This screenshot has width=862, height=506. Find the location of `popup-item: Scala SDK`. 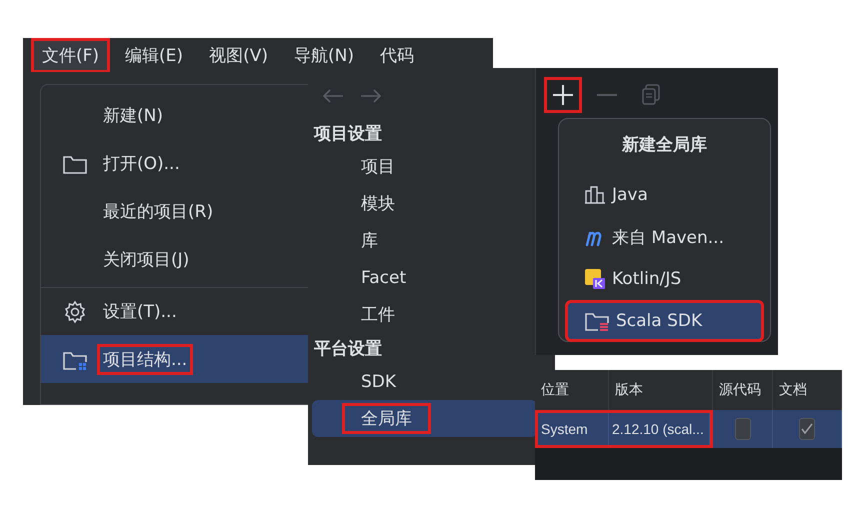

popup-item: Scala SDK is located at coordinates (664, 321).